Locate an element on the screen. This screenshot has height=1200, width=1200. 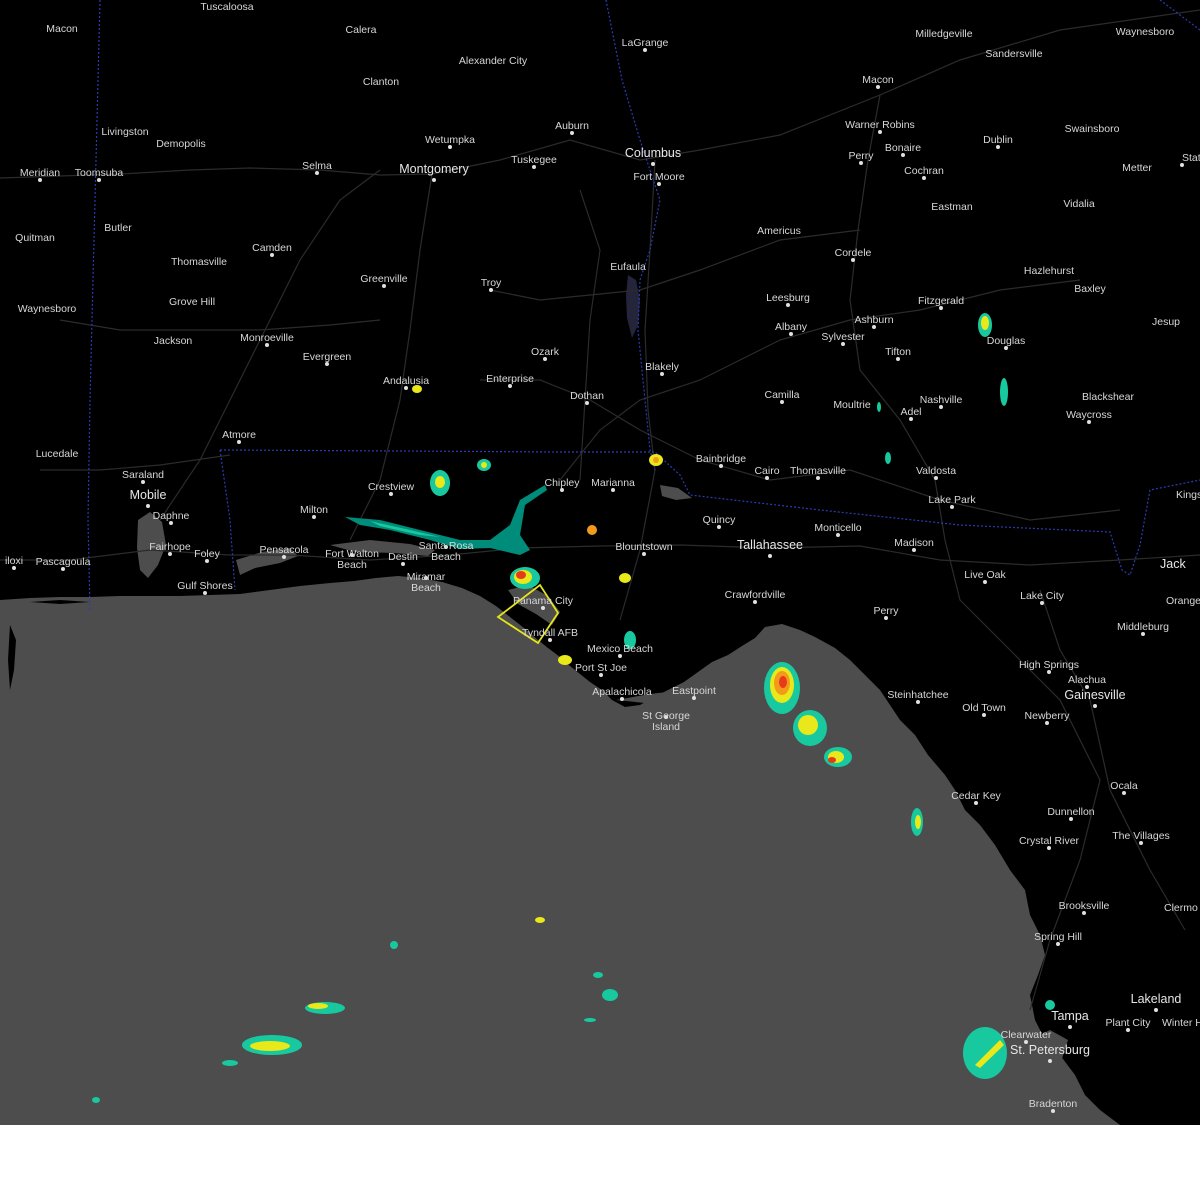
city-label-eastman: Eastman is located at coordinates (952, 207).